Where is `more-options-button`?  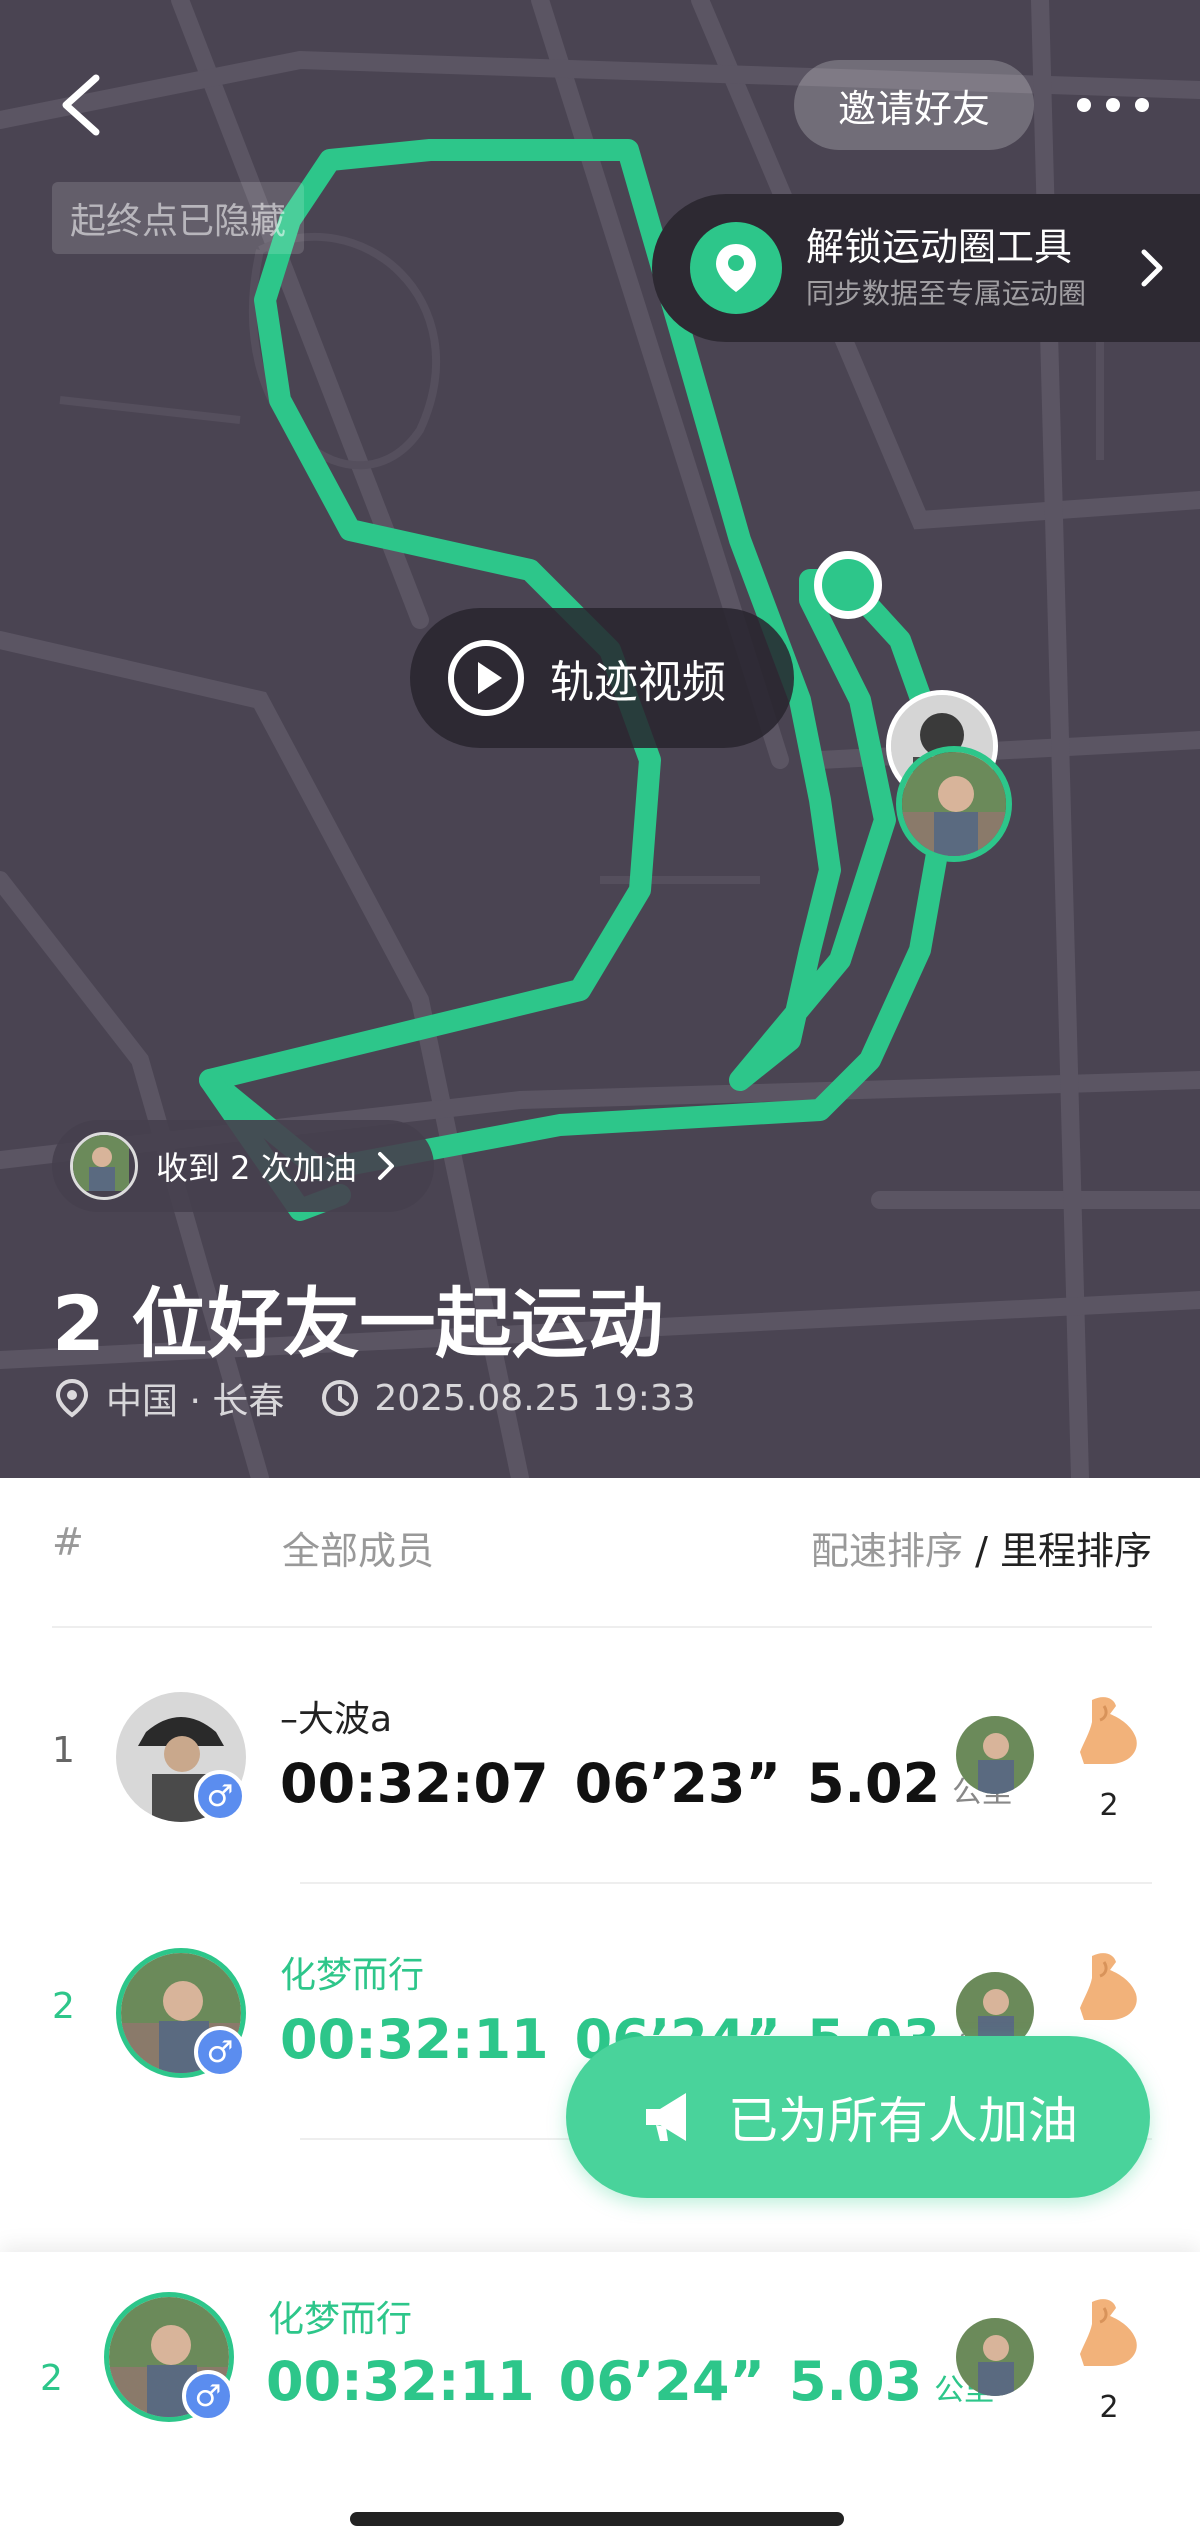
more-options-button is located at coordinates (1113, 105).